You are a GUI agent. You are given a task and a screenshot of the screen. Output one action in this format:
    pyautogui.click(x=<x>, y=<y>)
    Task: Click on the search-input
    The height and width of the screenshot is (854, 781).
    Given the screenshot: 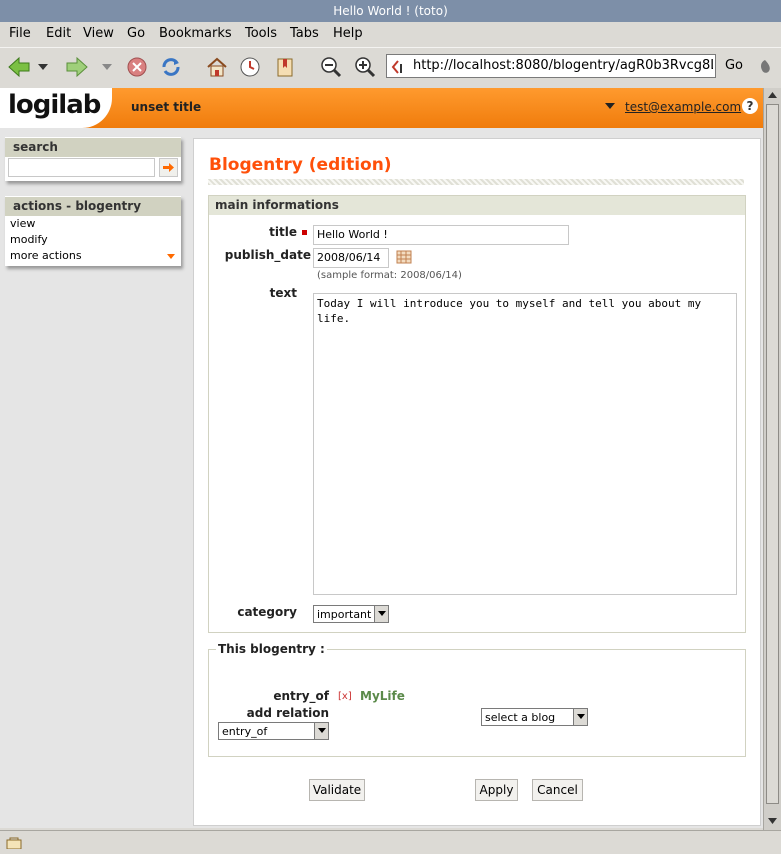 What is the action you would take?
    pyautogui.click(x=81, y=167)
    